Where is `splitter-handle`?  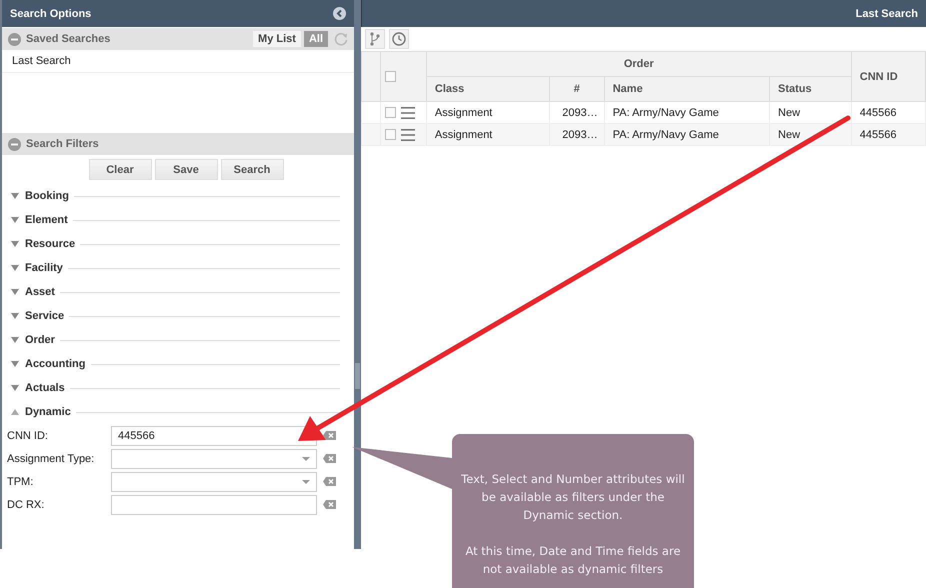 splitter-handle is located at coordinates (357, 376).